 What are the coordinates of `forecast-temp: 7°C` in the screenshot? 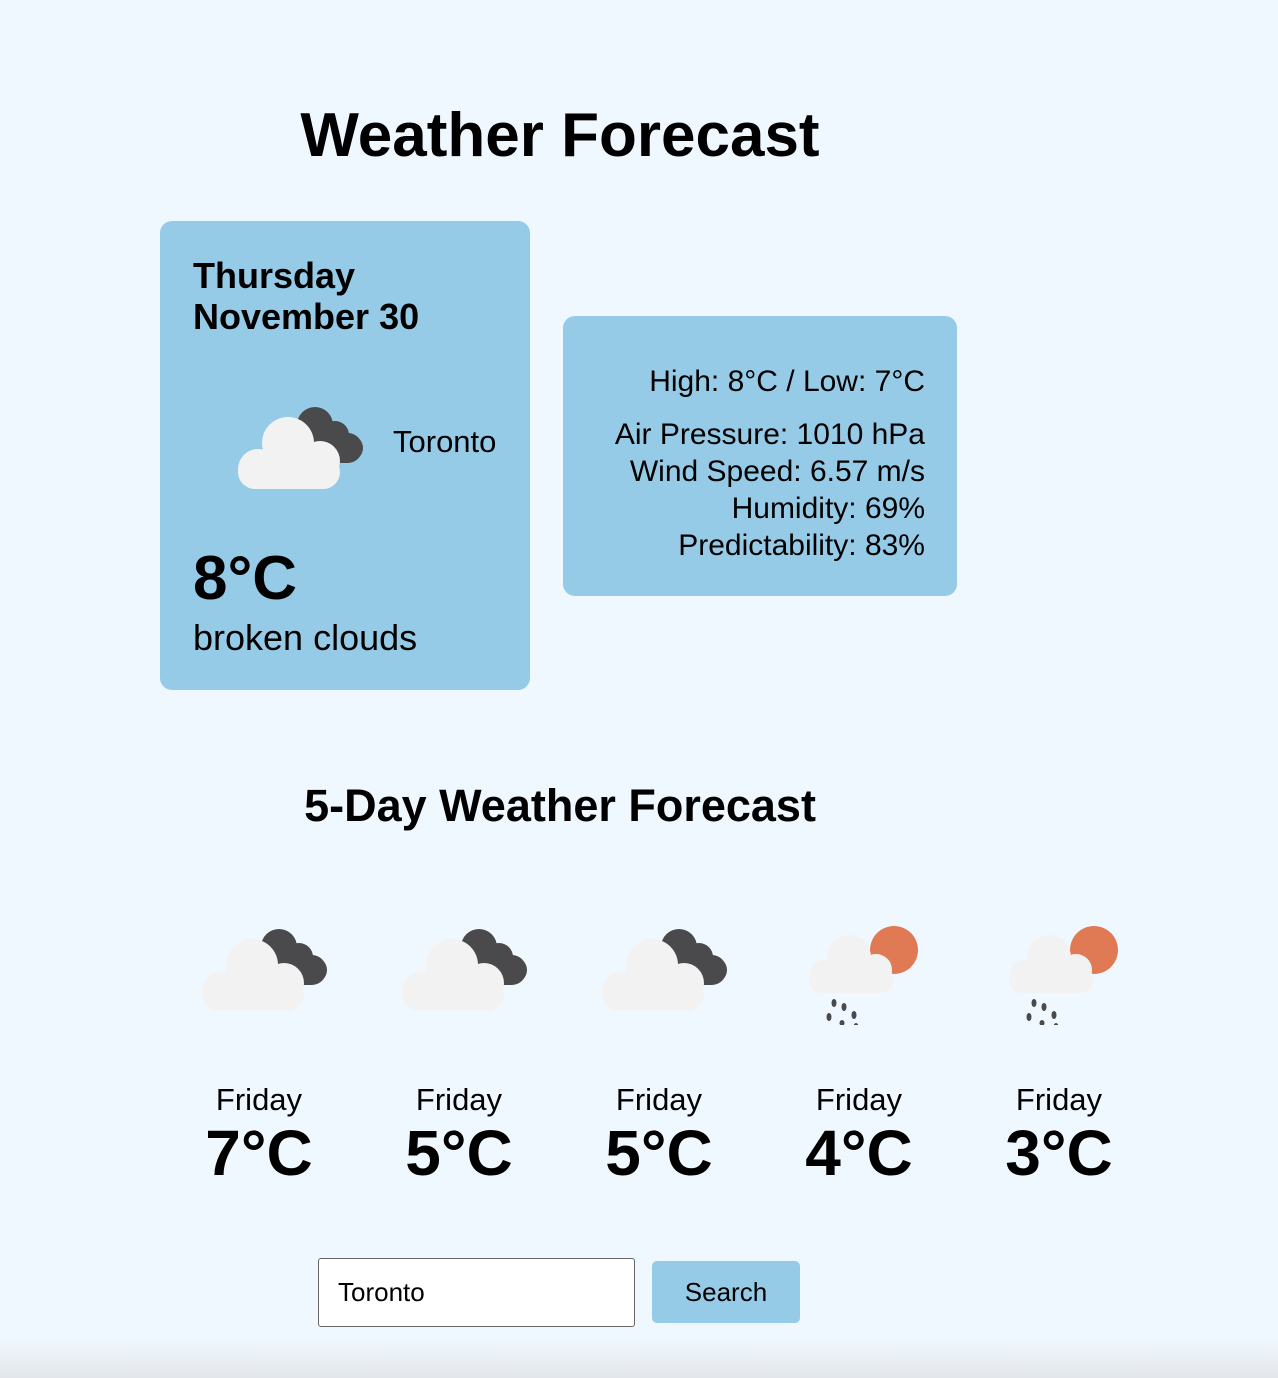 It's located at (259, 1153).